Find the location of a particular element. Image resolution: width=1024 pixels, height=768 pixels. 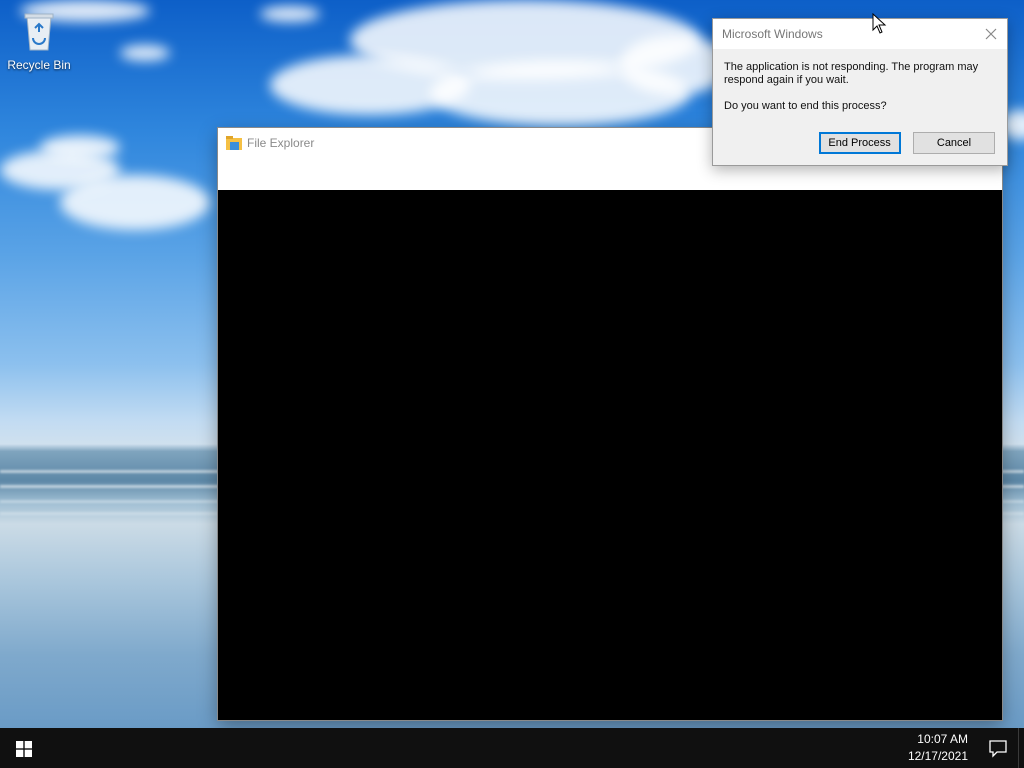

cancel-button: Cancel is located at coordinates (954, 143).